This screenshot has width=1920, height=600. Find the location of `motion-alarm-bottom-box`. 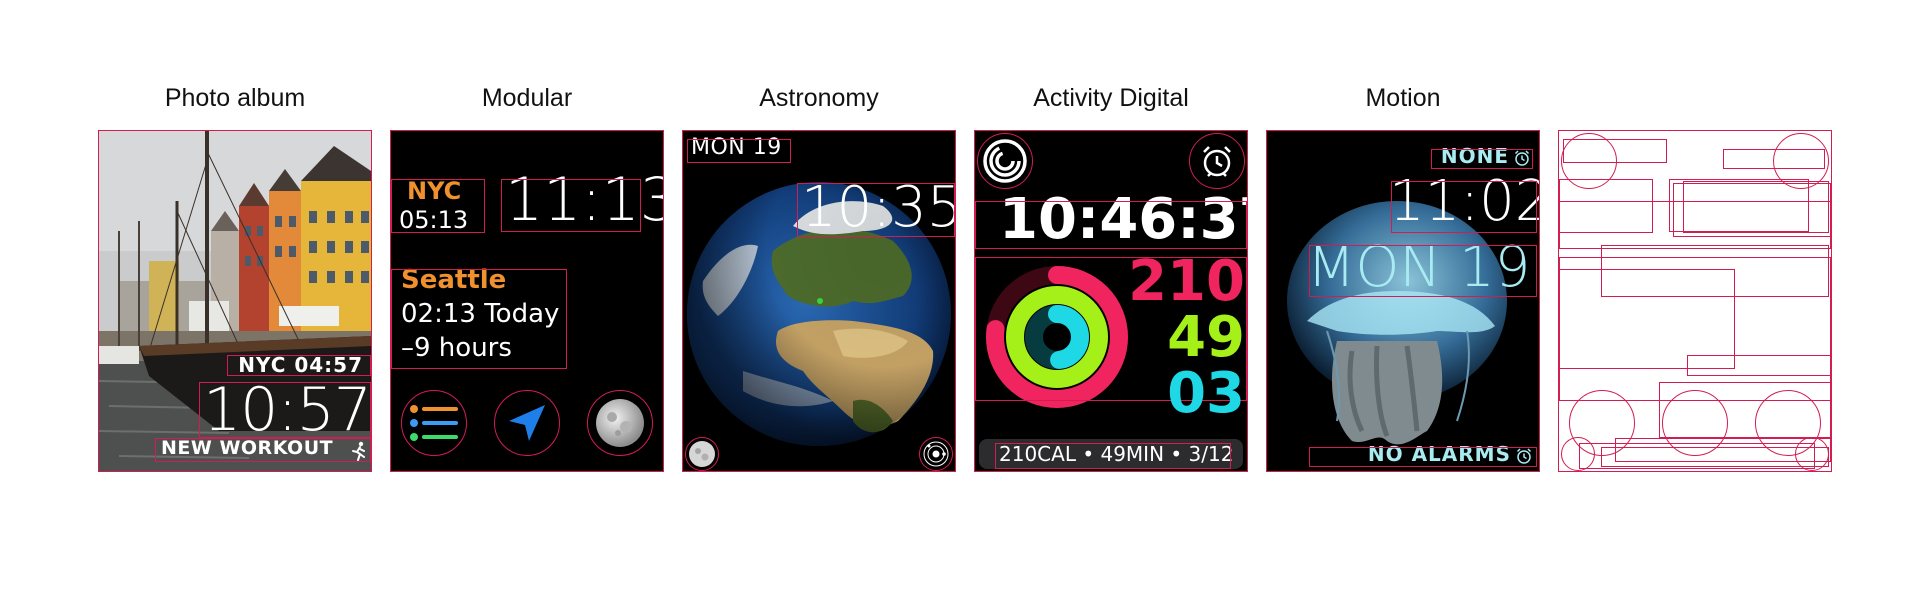

motion-alarm-bottom-box is located at coordinates (1423, 457).